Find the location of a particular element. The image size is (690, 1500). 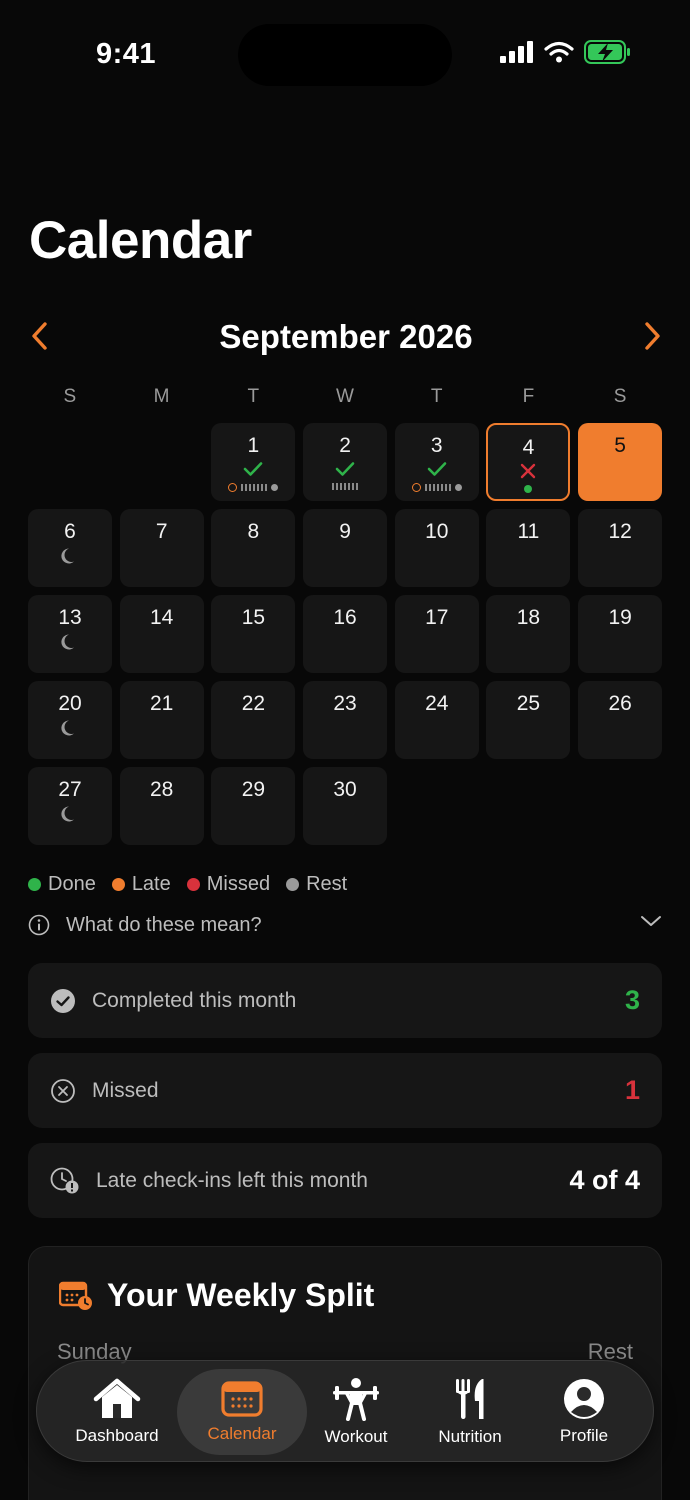

day-cell: 15 is located at coordinates (253, 634).